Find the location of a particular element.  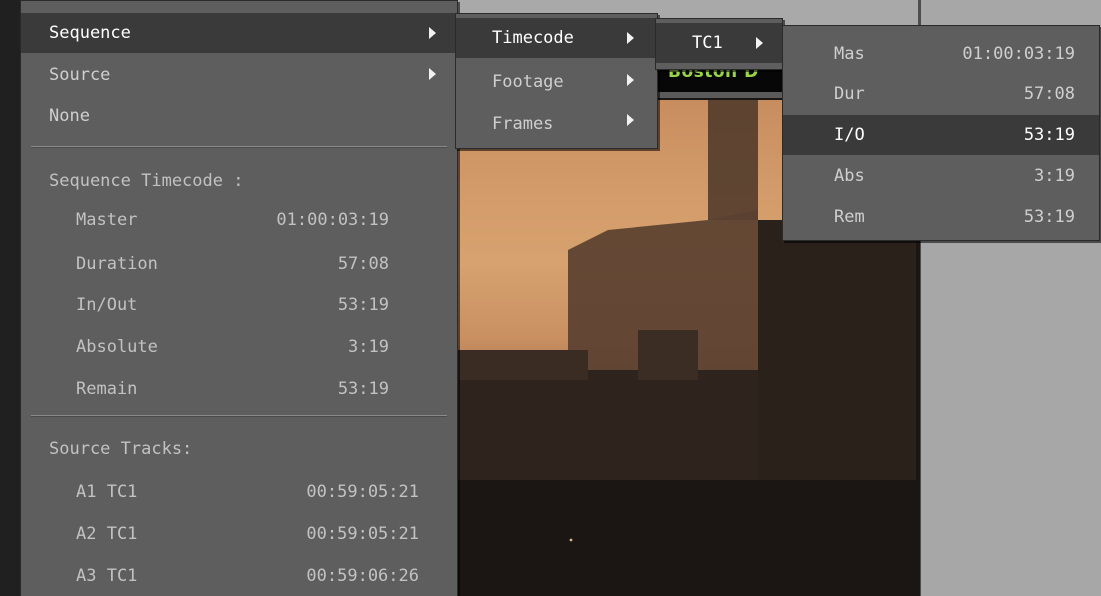

tc1-item-mas-label: Mas is located at coordinates (849, 54).